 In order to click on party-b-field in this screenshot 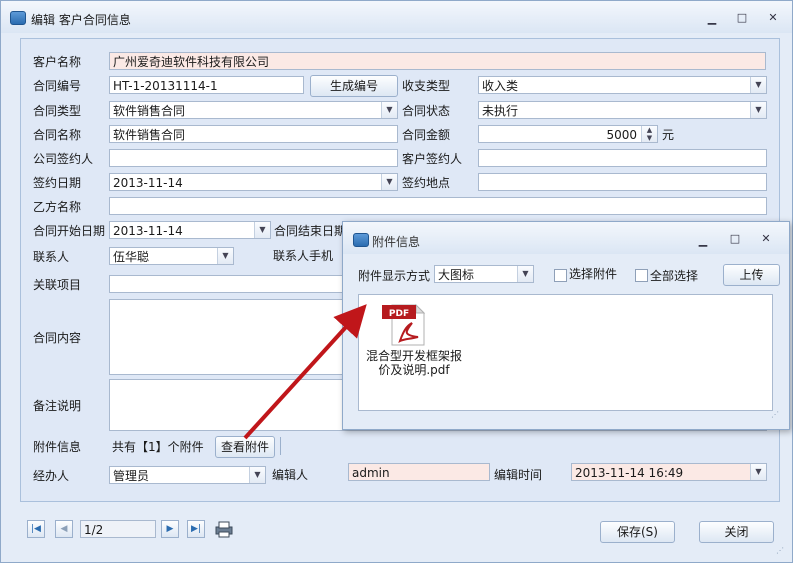, I will do `click(438, 206)`.